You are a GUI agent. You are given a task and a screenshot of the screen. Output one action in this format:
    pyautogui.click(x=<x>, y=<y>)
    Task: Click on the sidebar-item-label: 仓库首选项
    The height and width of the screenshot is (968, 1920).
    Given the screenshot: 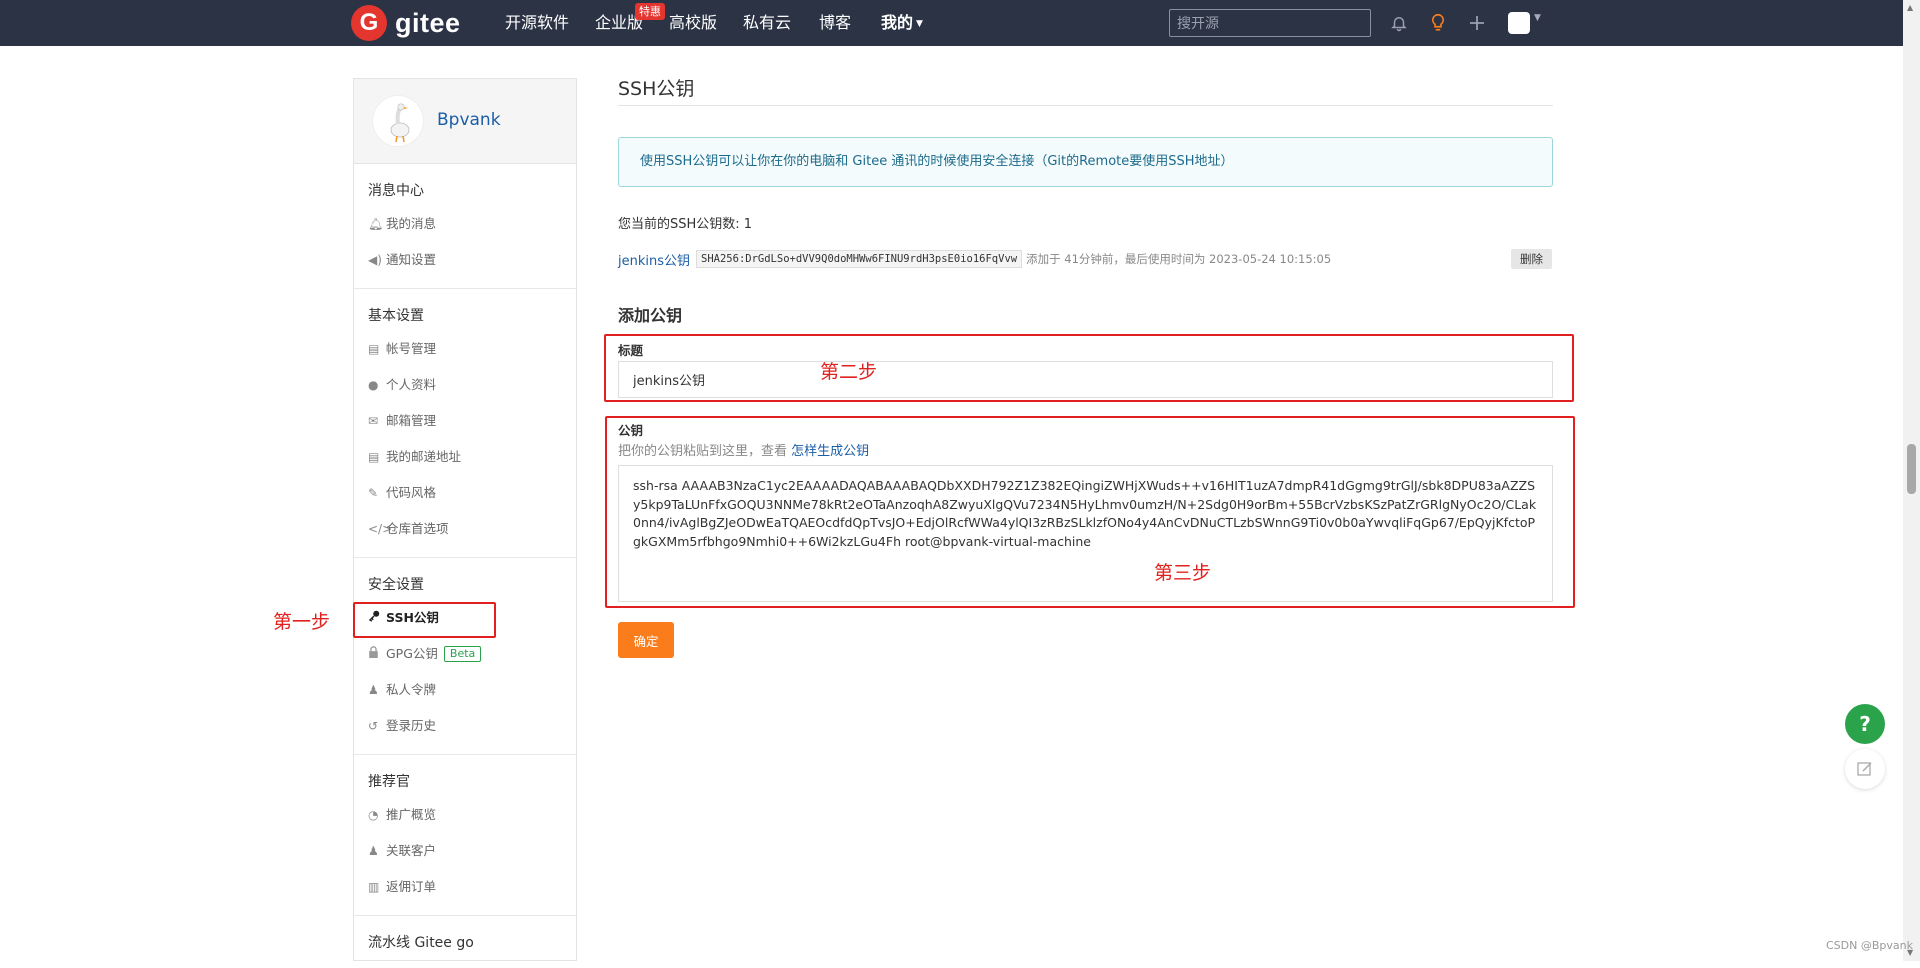 What is the action you would take?
    pyautogui.click(x=417, y=528)
    